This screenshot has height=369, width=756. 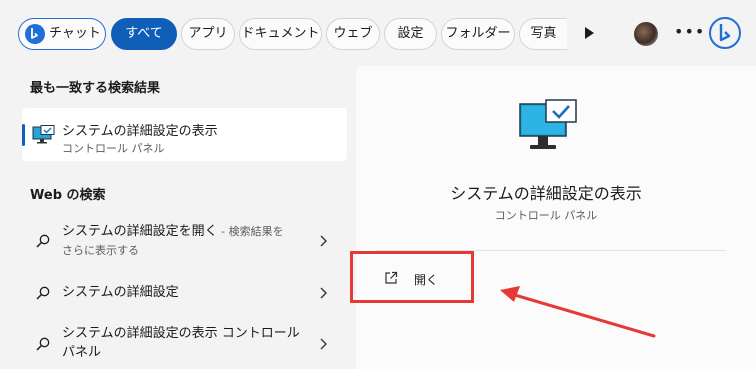 What do you see at coordinates (113, 148) in the screenshot?
I see `best-match-subtitle: コントロール パネル` at bounding box center [113, 148].